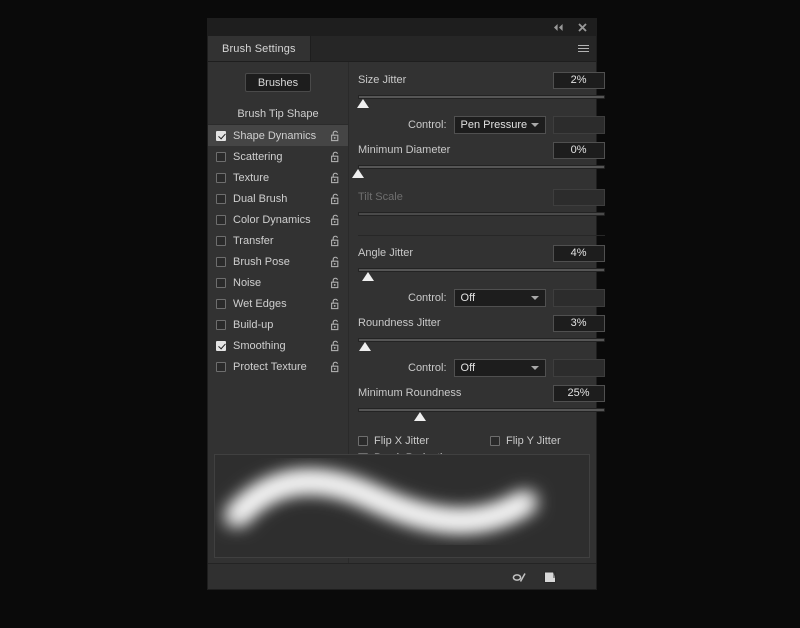 The height and width of the screenshot is (628, 800). I want to click on minimum-diameter-slider, so click(478, 172).